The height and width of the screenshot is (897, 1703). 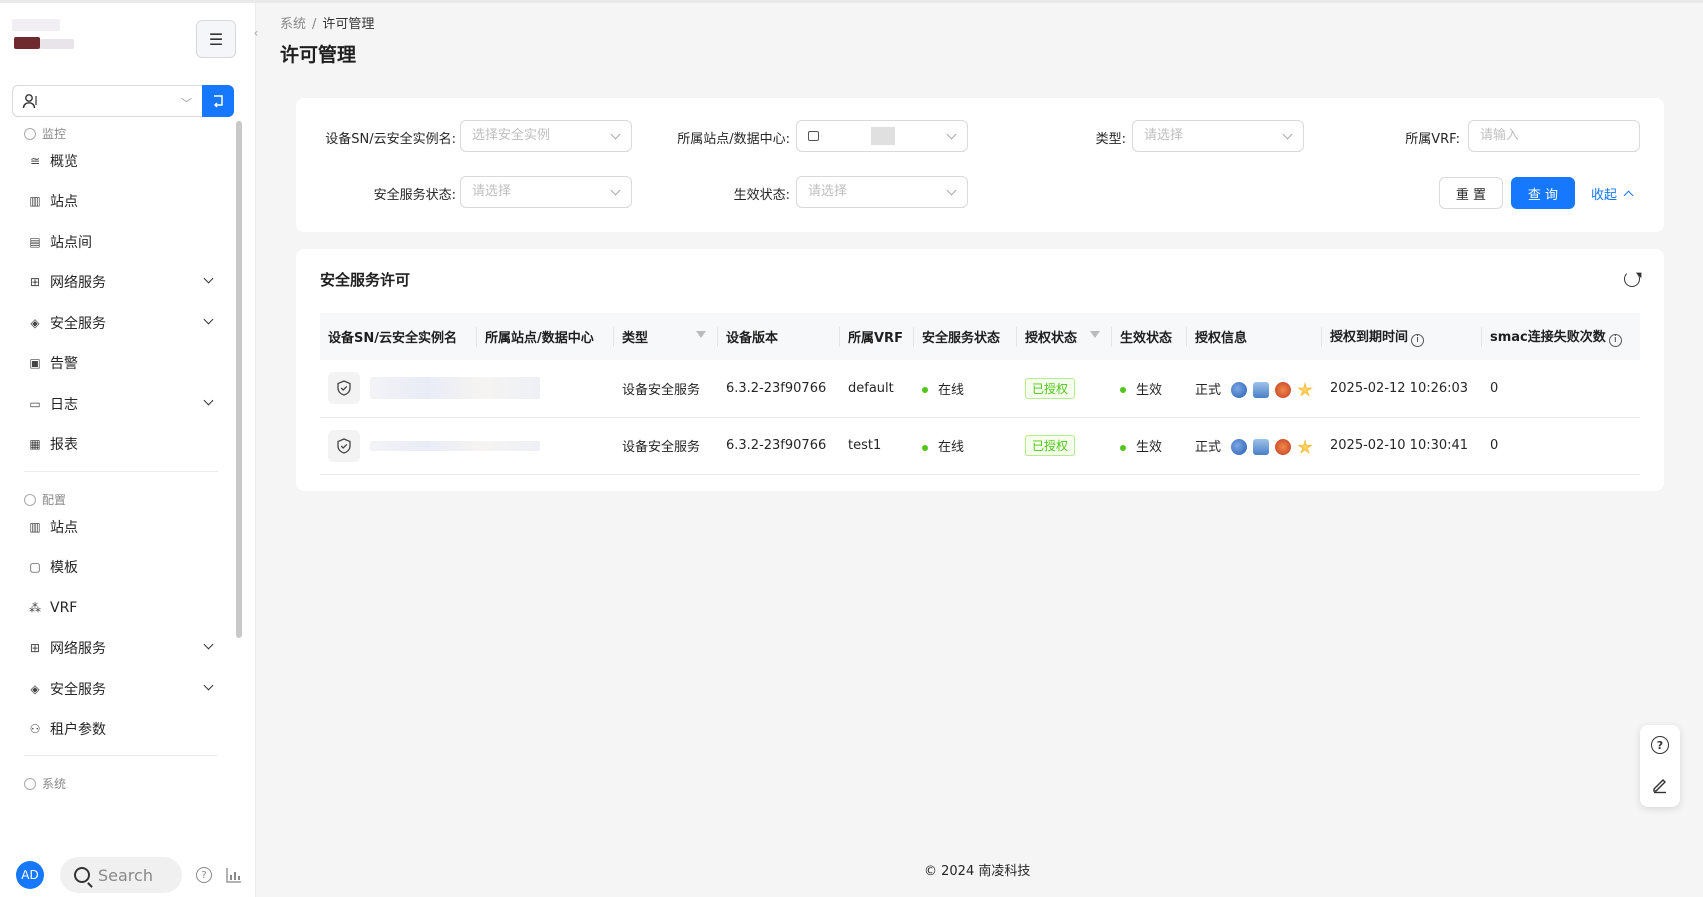 What do you see at coordinates (121, 875) in the screenshot?
I see `search-button: Search` at bounding box center [121, 875].